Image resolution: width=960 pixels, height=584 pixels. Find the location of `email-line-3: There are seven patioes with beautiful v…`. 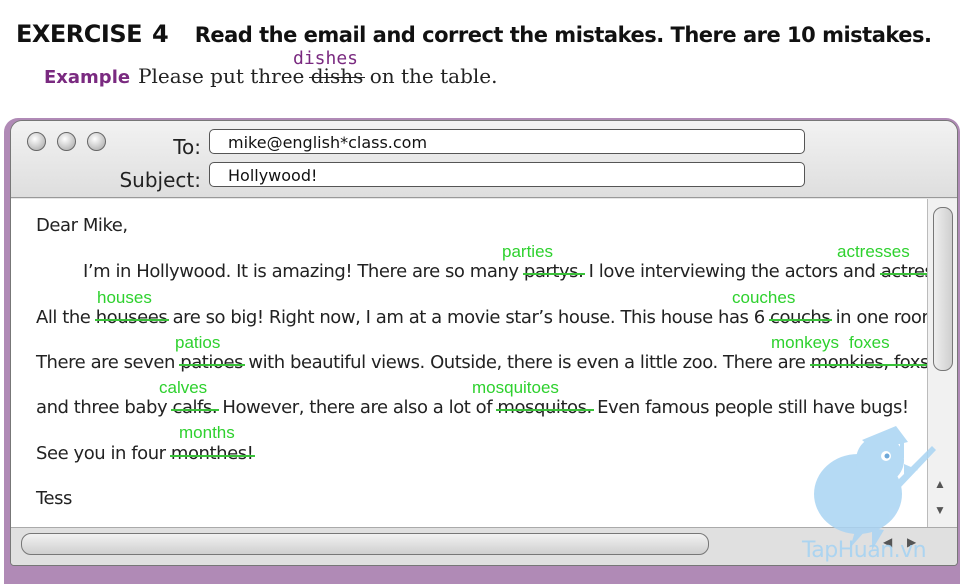

email-line-3: There are seven patioes with beautiful v… is located at coordinates (486, 362).